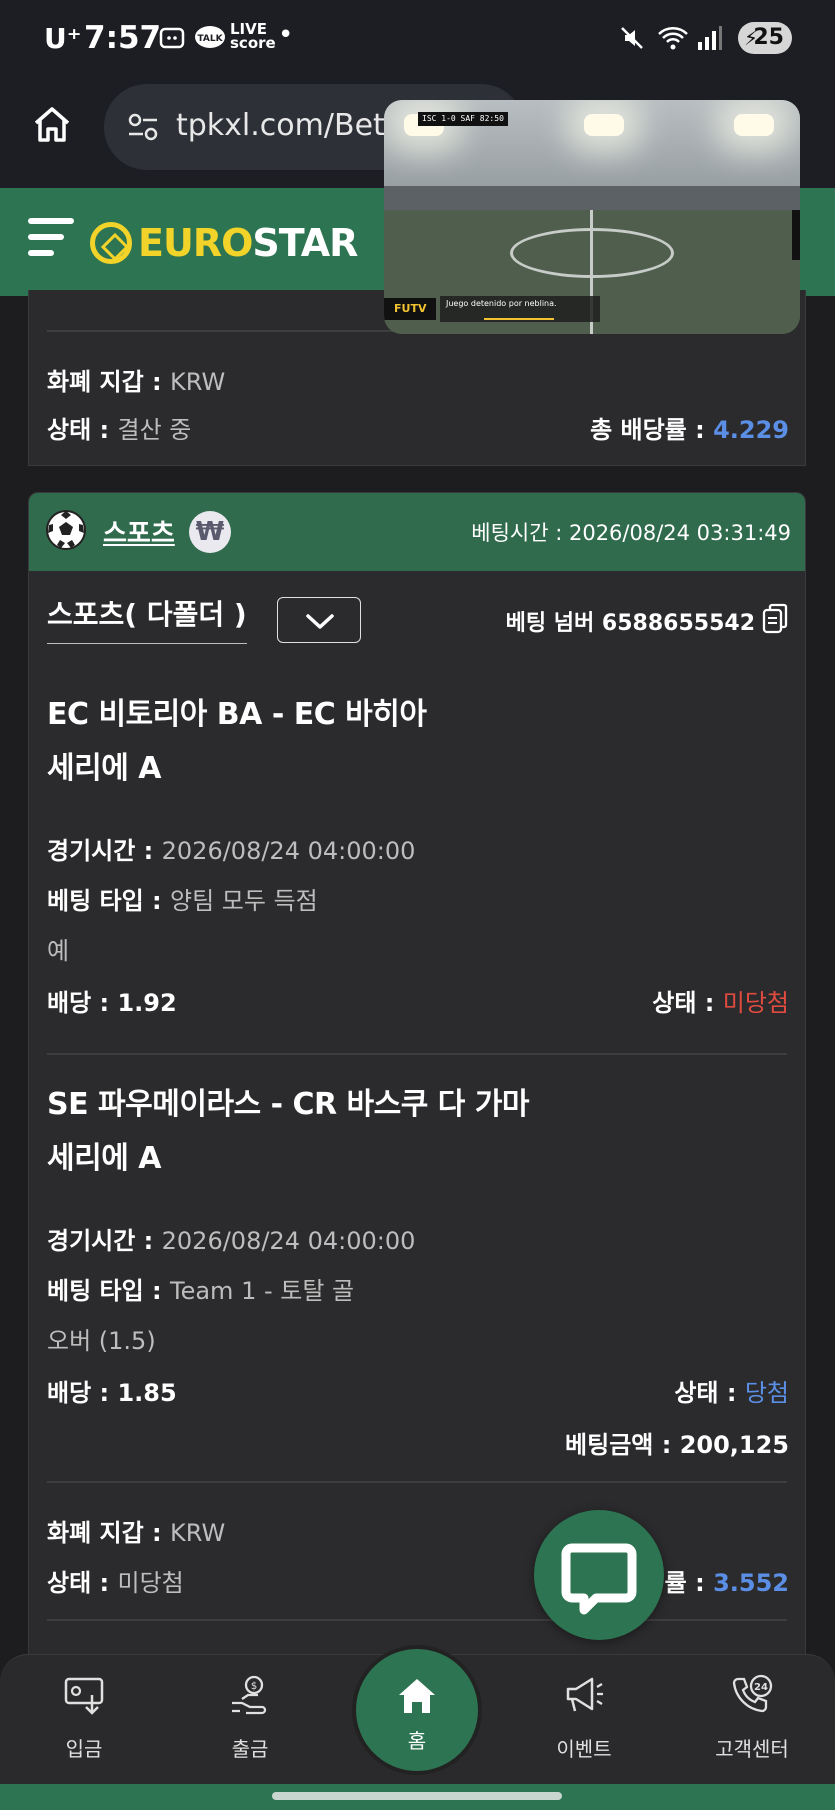 This screenshot has height=1810, width=835. I want to click on nav-label: 출금, so click(250, 1749).